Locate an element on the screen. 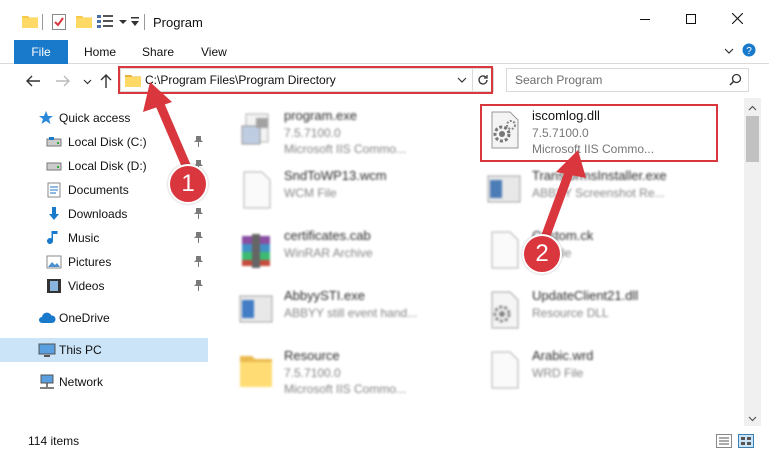  sidebar-item-network: Network is located at coordinates (104, 382).